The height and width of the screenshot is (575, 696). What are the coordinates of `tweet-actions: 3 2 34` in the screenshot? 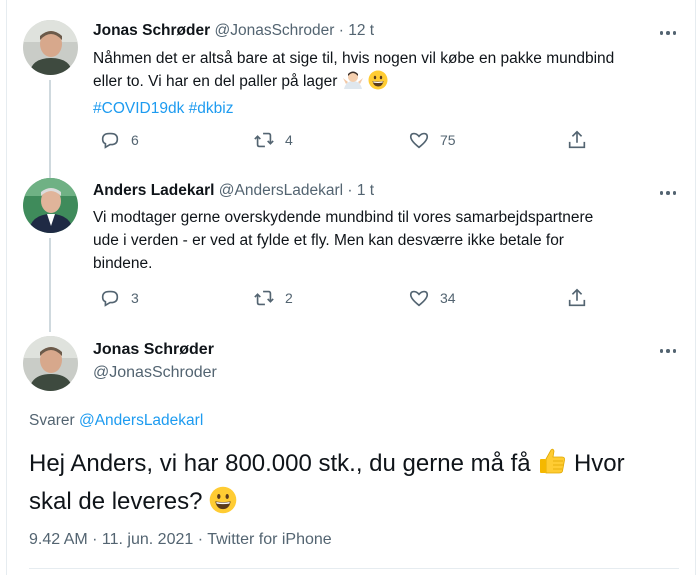 It's located at (343, 298).